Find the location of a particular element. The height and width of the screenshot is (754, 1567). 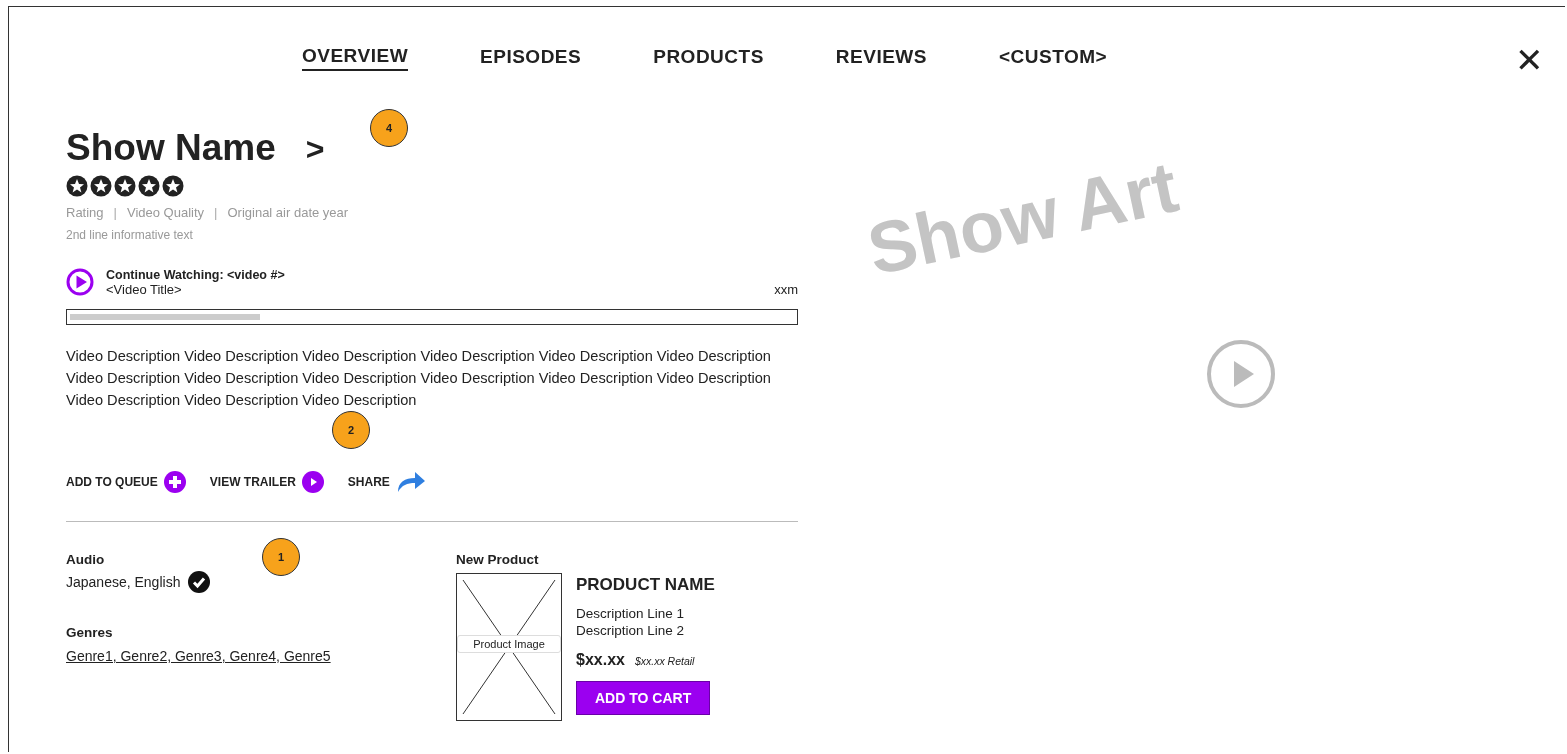

close-button: ✕ is located at coordinates (1529, 60).